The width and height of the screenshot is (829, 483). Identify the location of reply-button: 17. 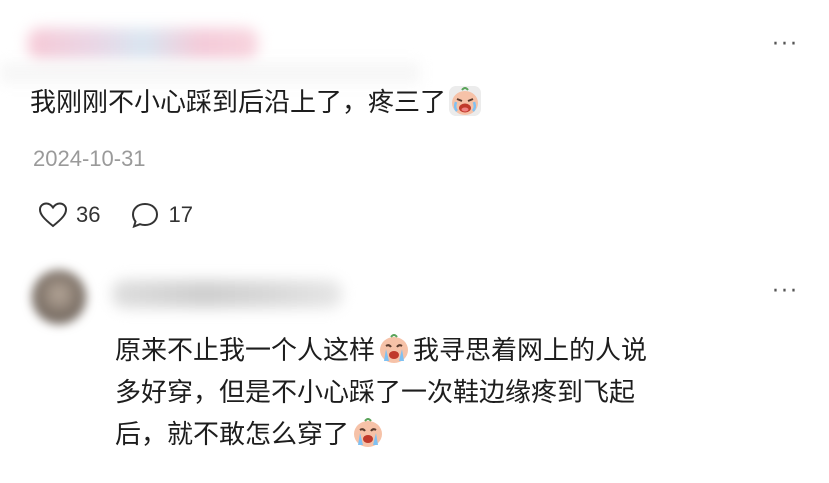
(161, 215).